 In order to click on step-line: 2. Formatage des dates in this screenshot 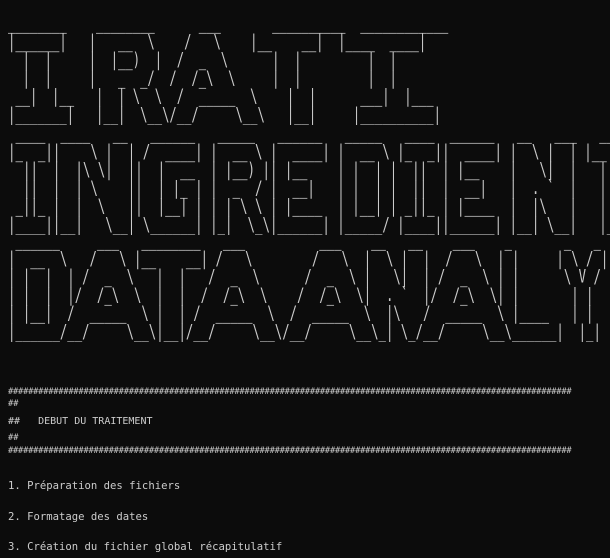, I will do `click(78, 517)`.